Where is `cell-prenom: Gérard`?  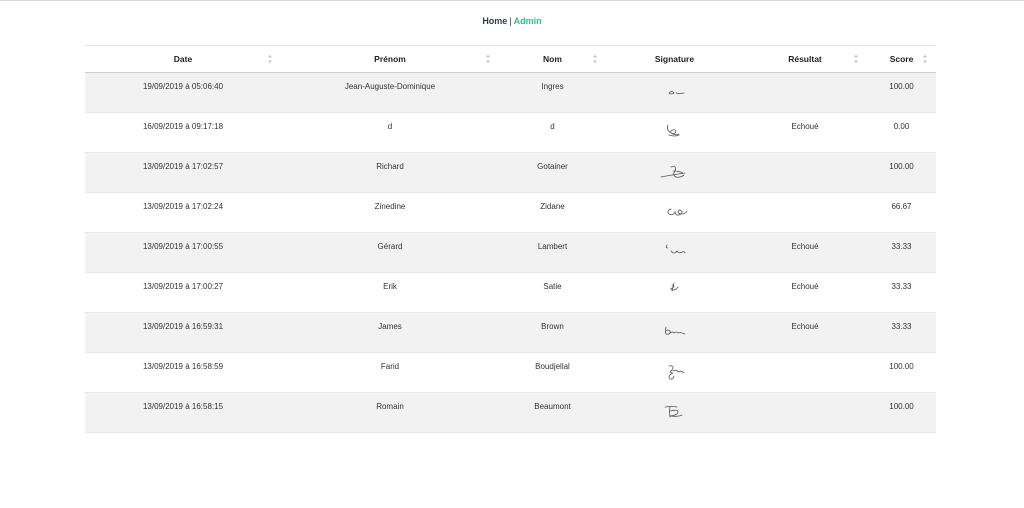 cell-prenom: Gérard is located at coordinates (390, 246).